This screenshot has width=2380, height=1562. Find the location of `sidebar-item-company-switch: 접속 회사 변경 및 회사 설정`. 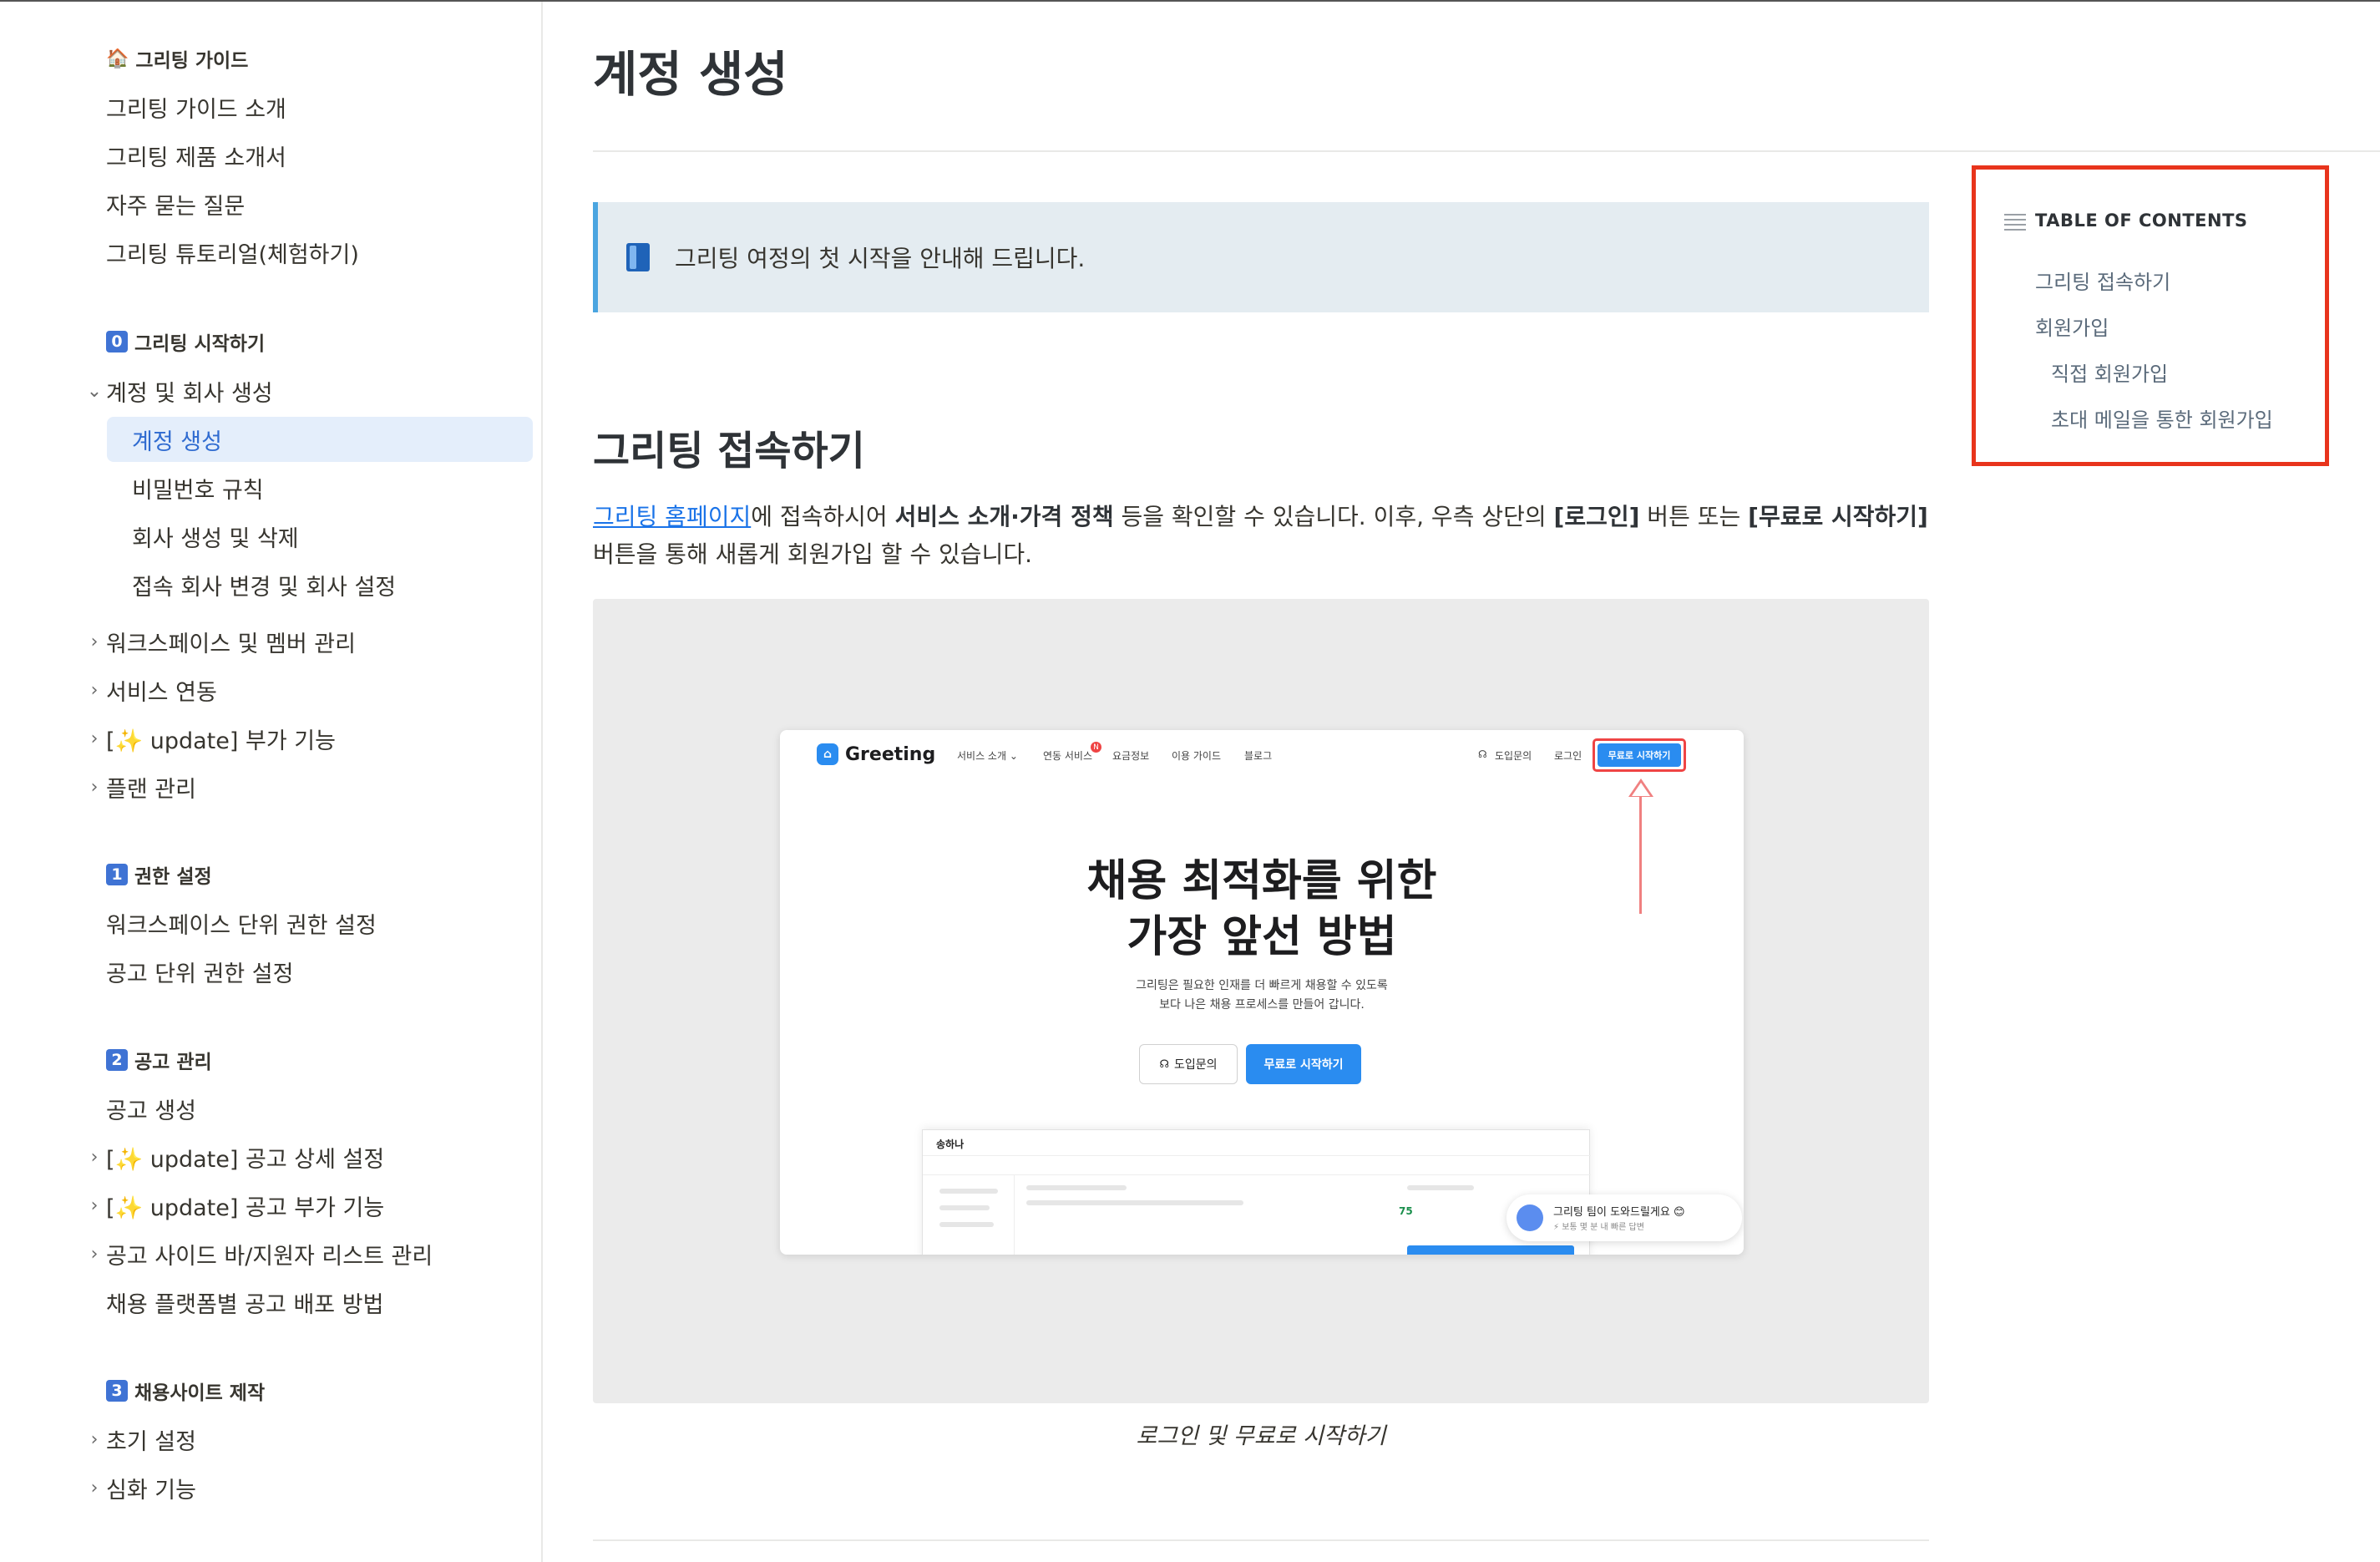

sidebar-item-company-switch: 접속 회사 변경 및 회사 설정 is located at coordinates (264, 584).